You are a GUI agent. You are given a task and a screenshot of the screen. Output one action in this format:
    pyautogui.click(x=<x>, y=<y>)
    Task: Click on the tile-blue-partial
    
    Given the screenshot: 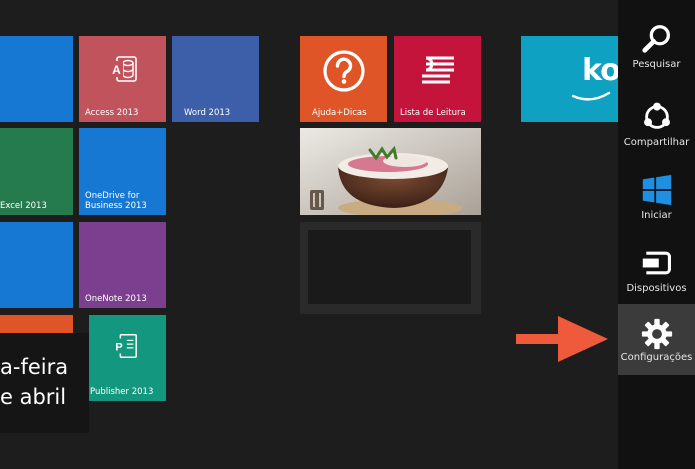 What is the action you would take?
    pyautogui.click(x=36, y=79)
    